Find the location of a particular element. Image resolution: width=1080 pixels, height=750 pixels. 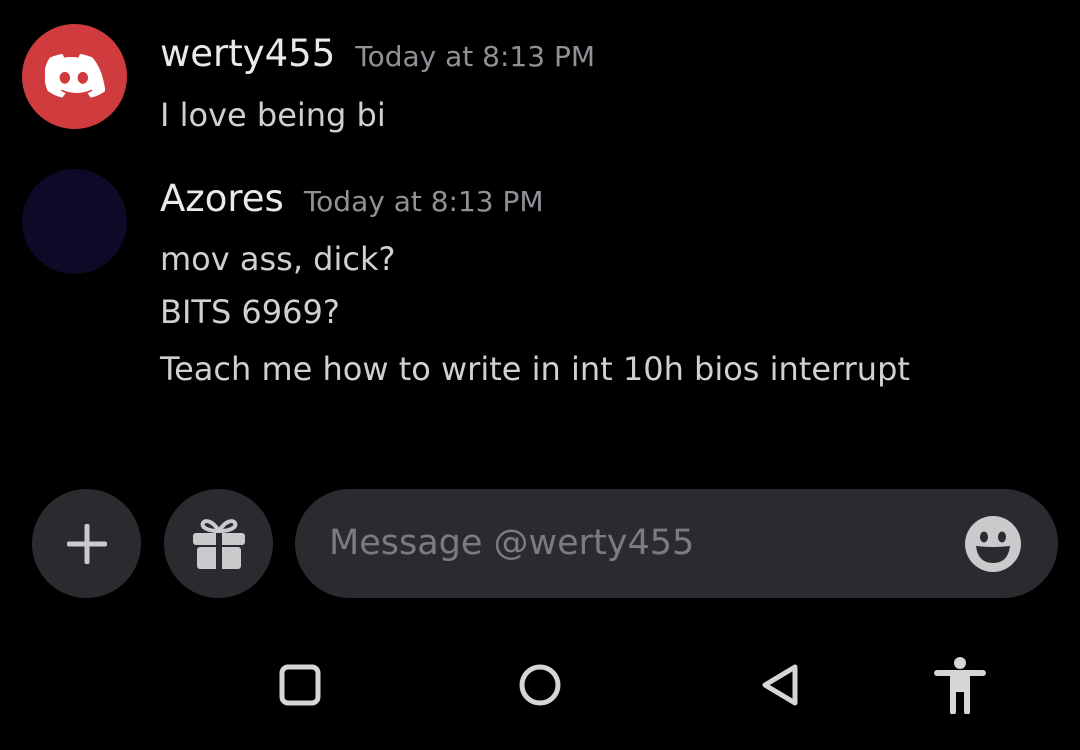

message-text: I love being bi is located at coordinates (273, 115).